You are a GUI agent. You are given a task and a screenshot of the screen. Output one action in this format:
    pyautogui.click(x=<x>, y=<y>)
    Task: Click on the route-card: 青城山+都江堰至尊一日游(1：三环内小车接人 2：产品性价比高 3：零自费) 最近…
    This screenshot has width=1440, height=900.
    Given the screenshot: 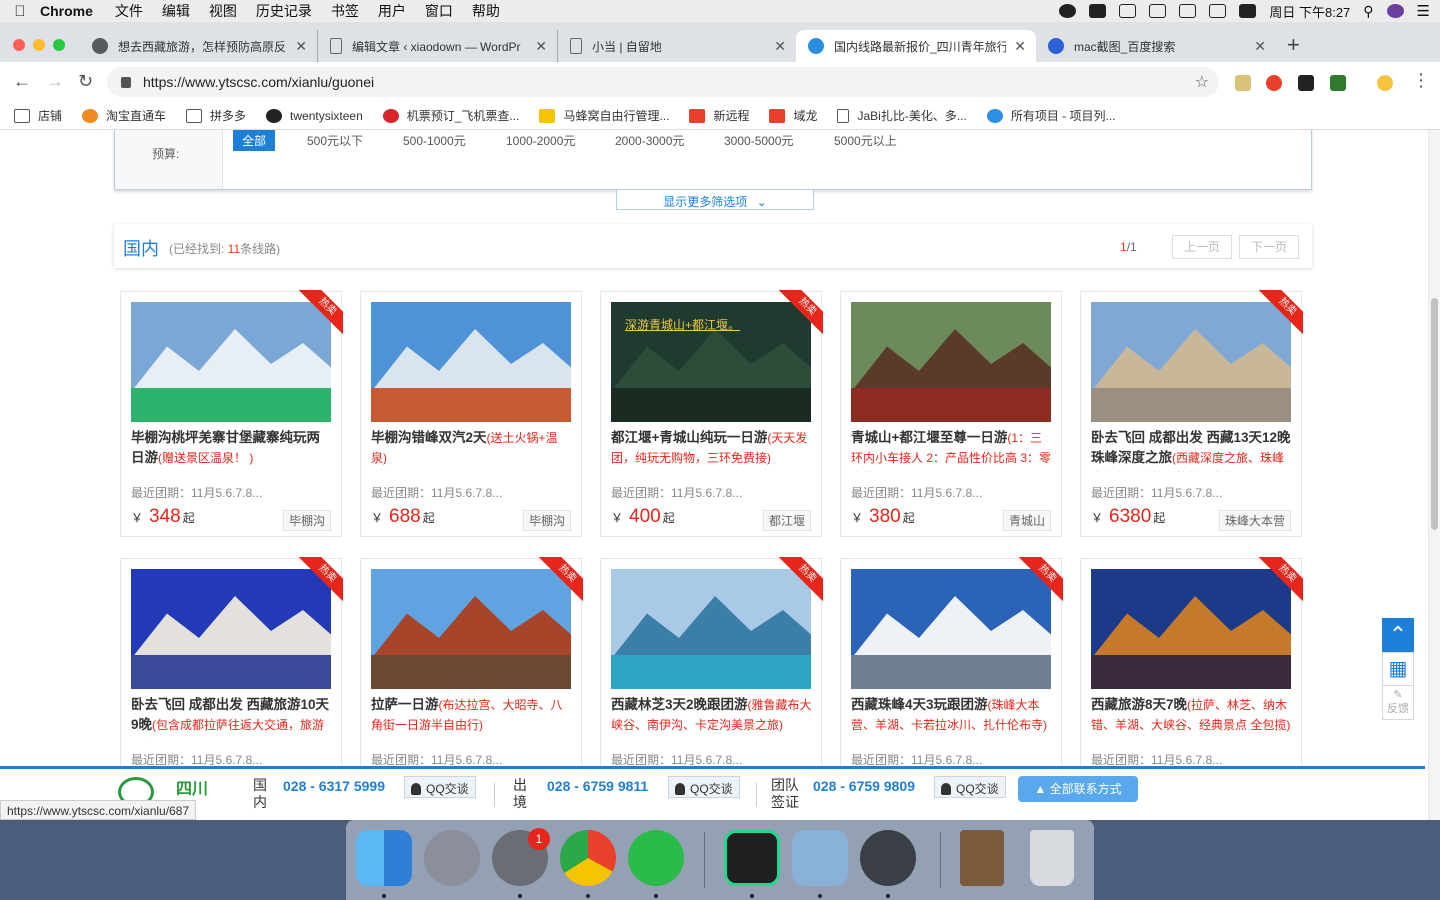 What is the action you would take?
    pyautogui.click(x=951, y=414)
    